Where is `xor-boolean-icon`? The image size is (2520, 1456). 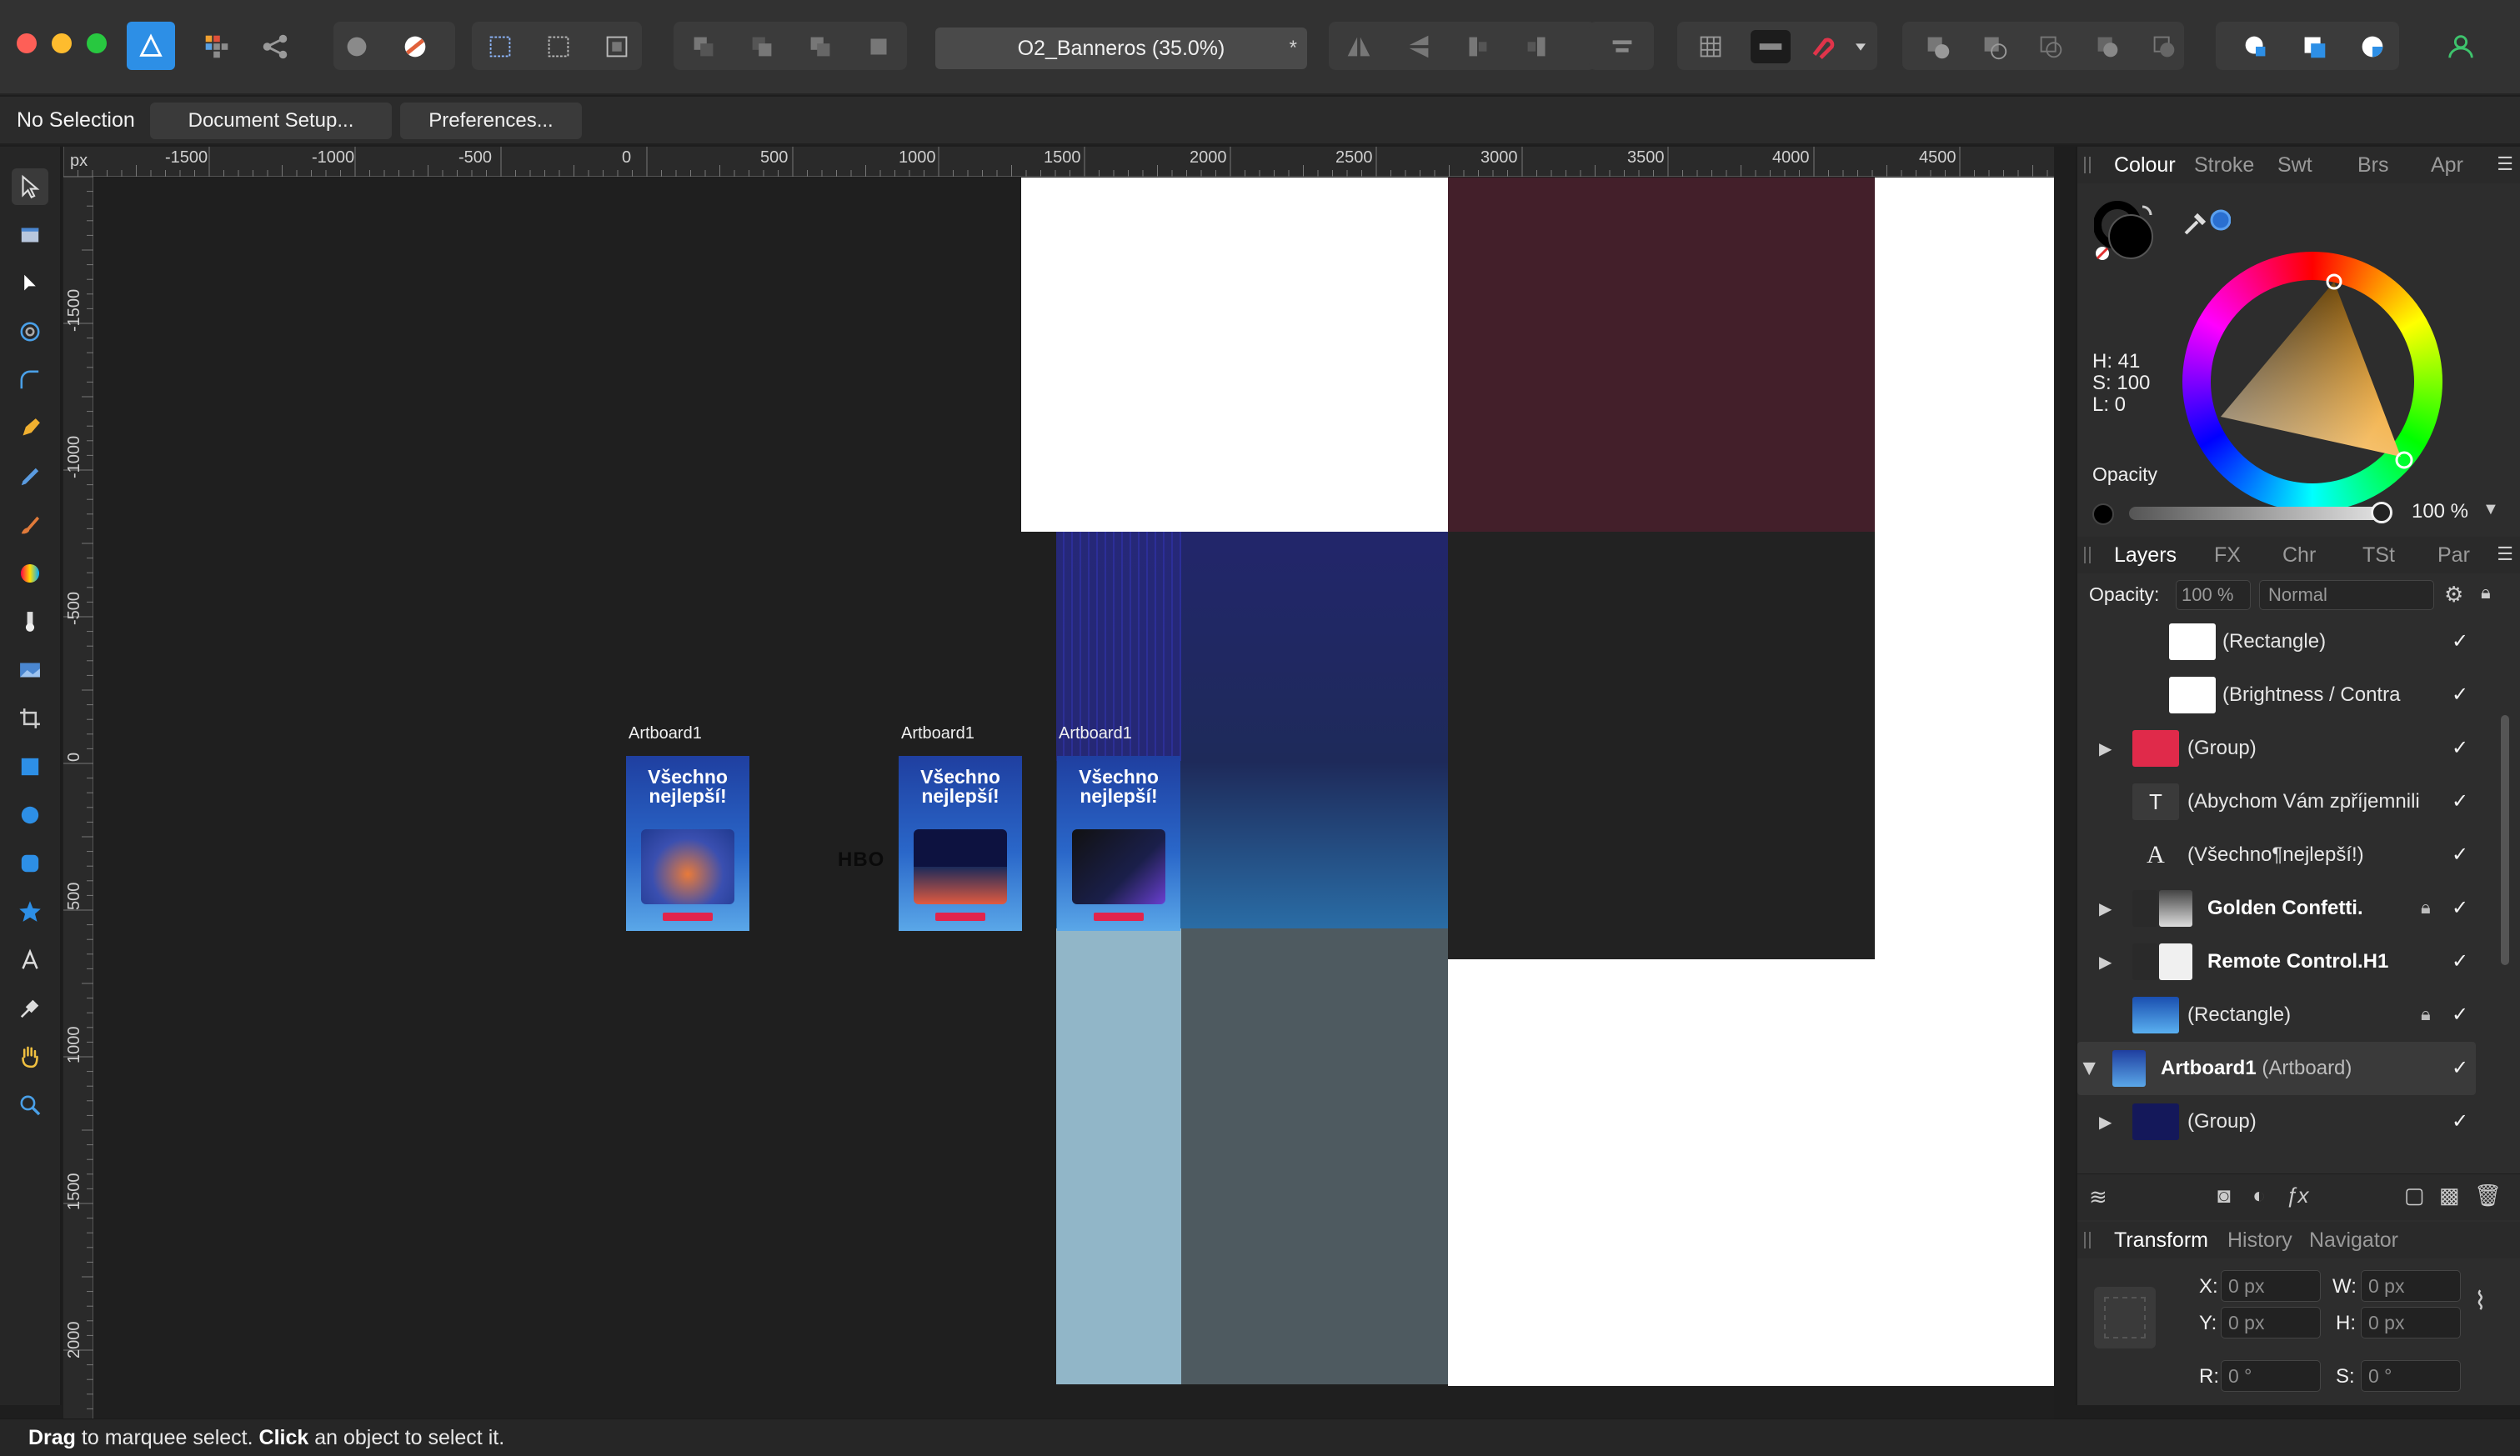 xor-boolean-icon is located at coordinates (2107, 46).